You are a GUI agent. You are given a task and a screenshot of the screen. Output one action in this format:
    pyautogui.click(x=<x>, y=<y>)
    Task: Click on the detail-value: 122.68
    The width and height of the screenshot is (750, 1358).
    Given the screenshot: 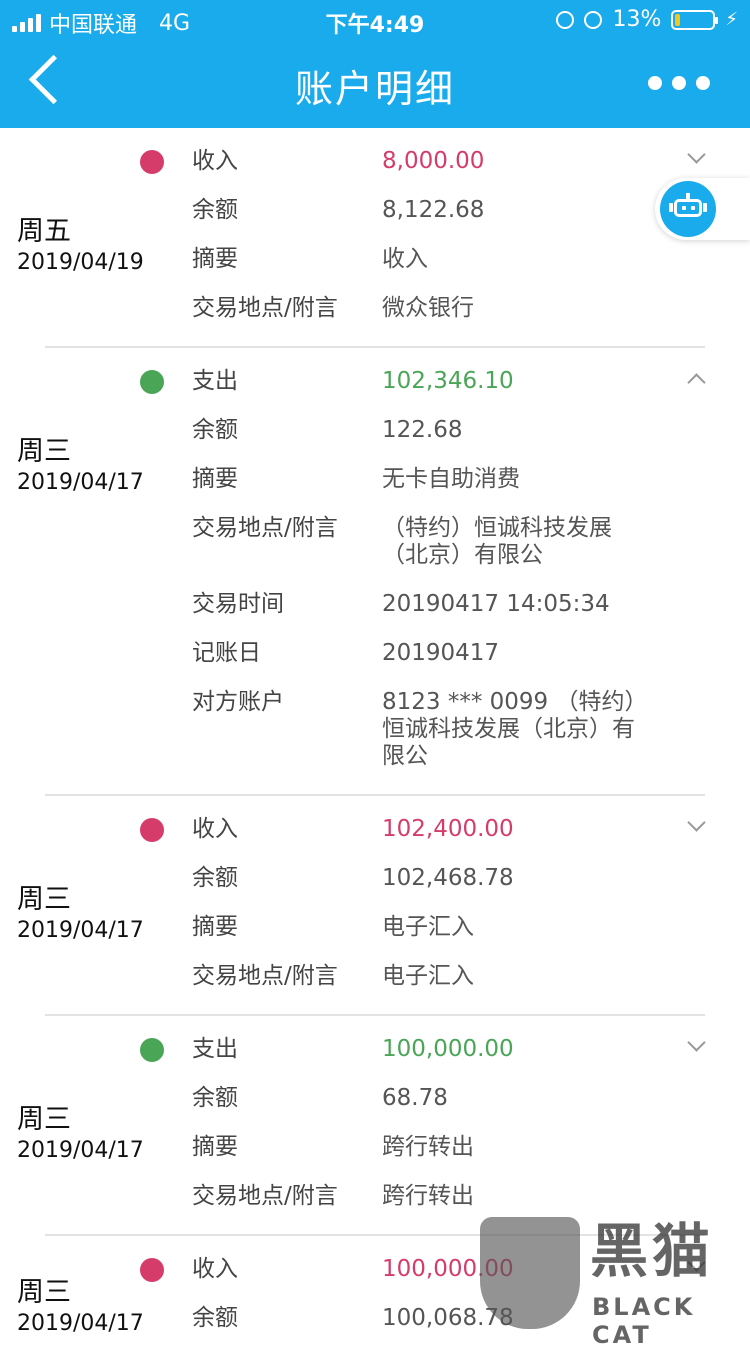 What is the action you would take?
    pyautogui.click(x=422, y=430)
    